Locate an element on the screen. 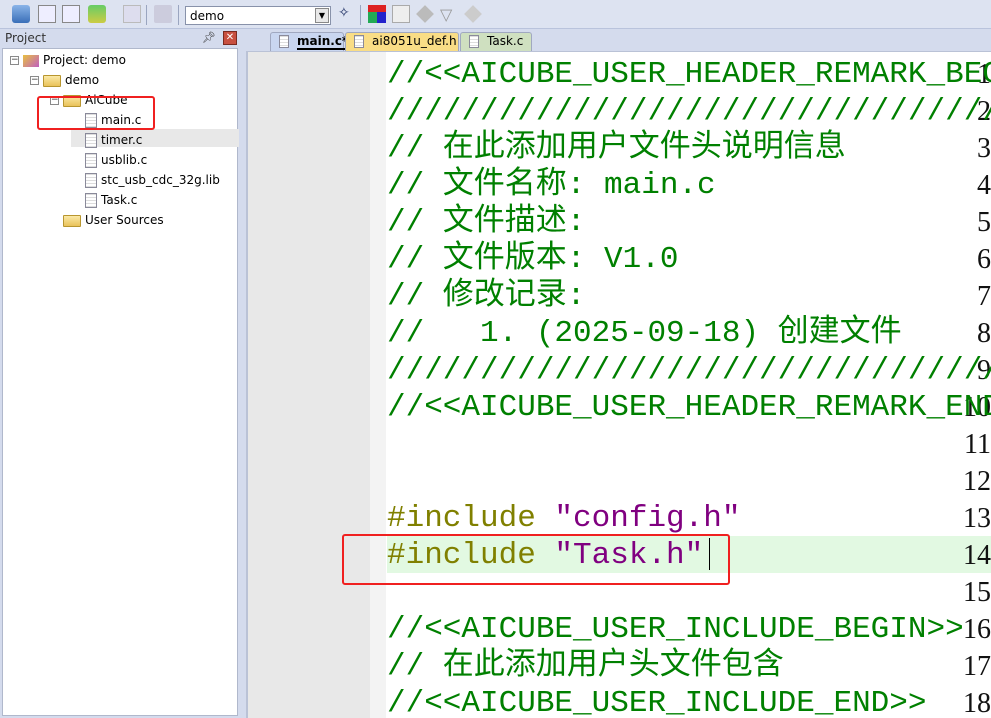 The image size is (991, 718). tree-item-task-c: Task.c is located at coordinates (111, 200).